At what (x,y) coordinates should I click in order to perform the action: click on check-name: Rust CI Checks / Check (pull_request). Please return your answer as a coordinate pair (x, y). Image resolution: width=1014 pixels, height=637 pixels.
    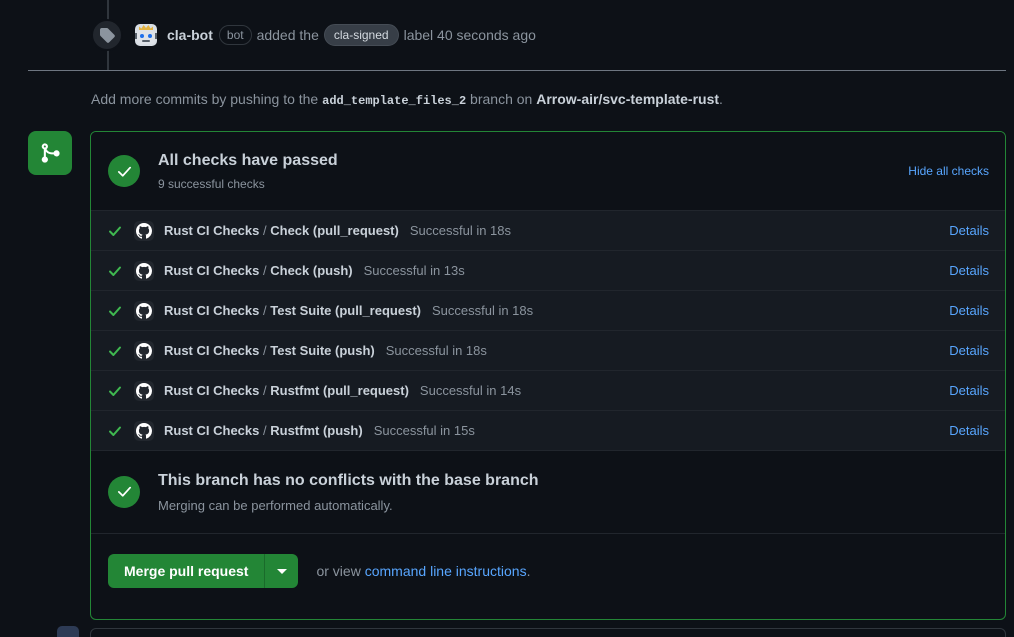
    Looking at the image, I should click on (281, 230).